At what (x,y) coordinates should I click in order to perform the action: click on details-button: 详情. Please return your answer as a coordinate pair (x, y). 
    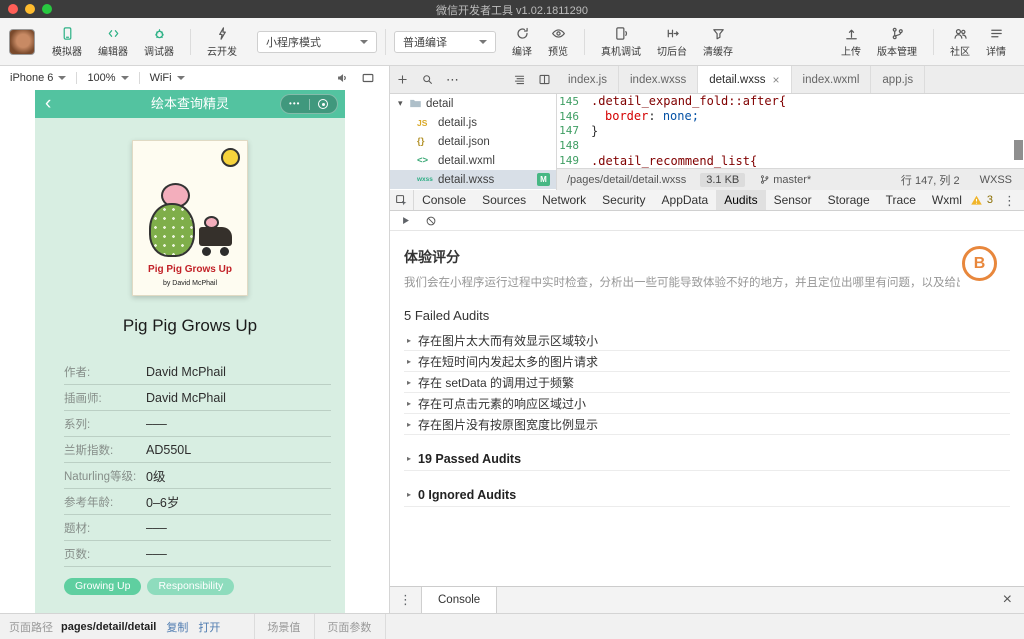
    Looking at the image, I should click on (996, 42).